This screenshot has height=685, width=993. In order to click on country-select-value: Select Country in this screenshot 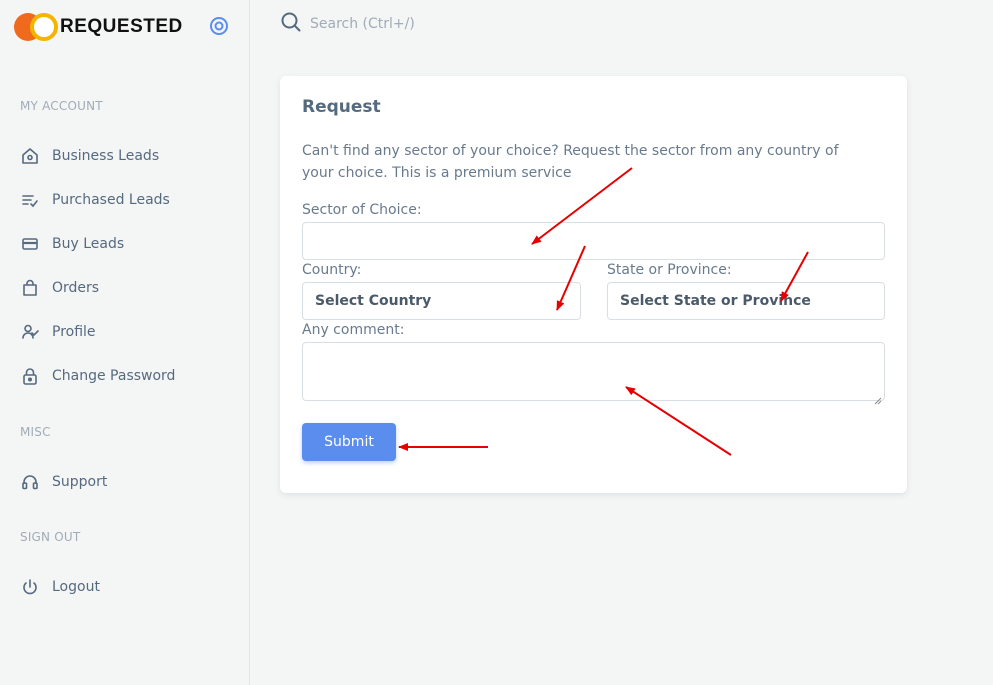, I will do `click(373, 301)`.